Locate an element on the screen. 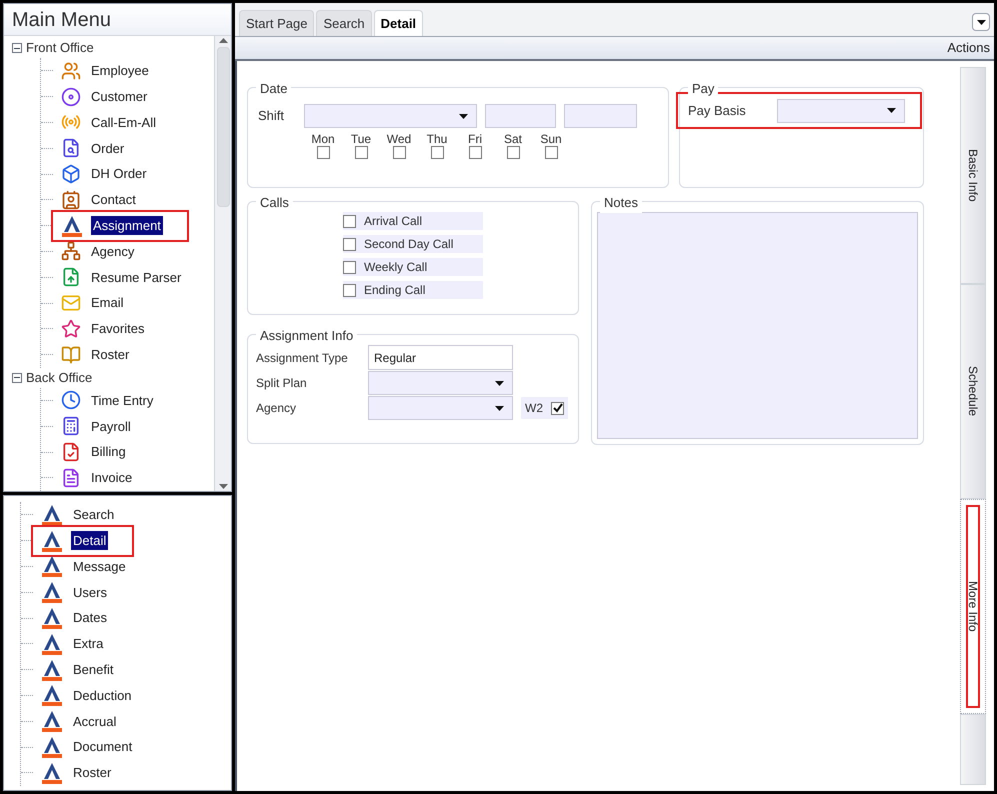  tab: Start Page is located at coordinates (276, 23).